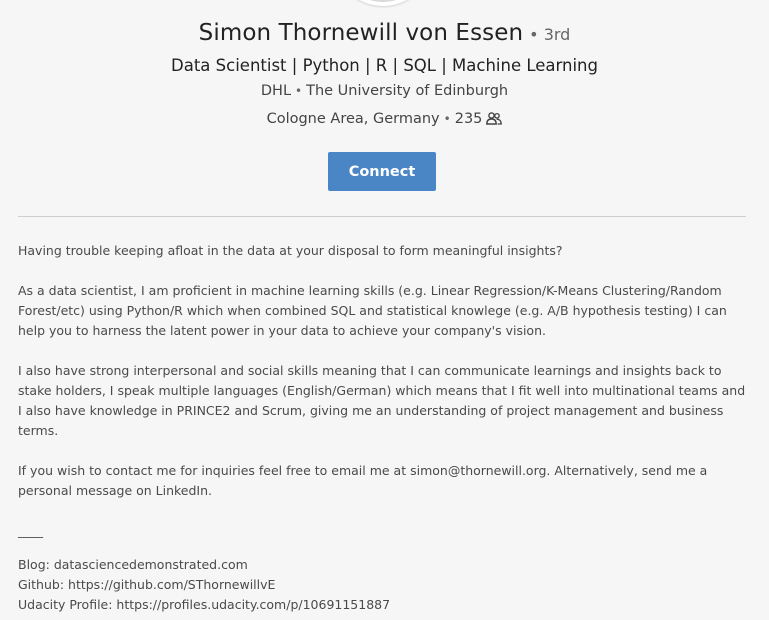 This screenshot has height=620, width=769. I want to click on section-divider, so click(382, 216).